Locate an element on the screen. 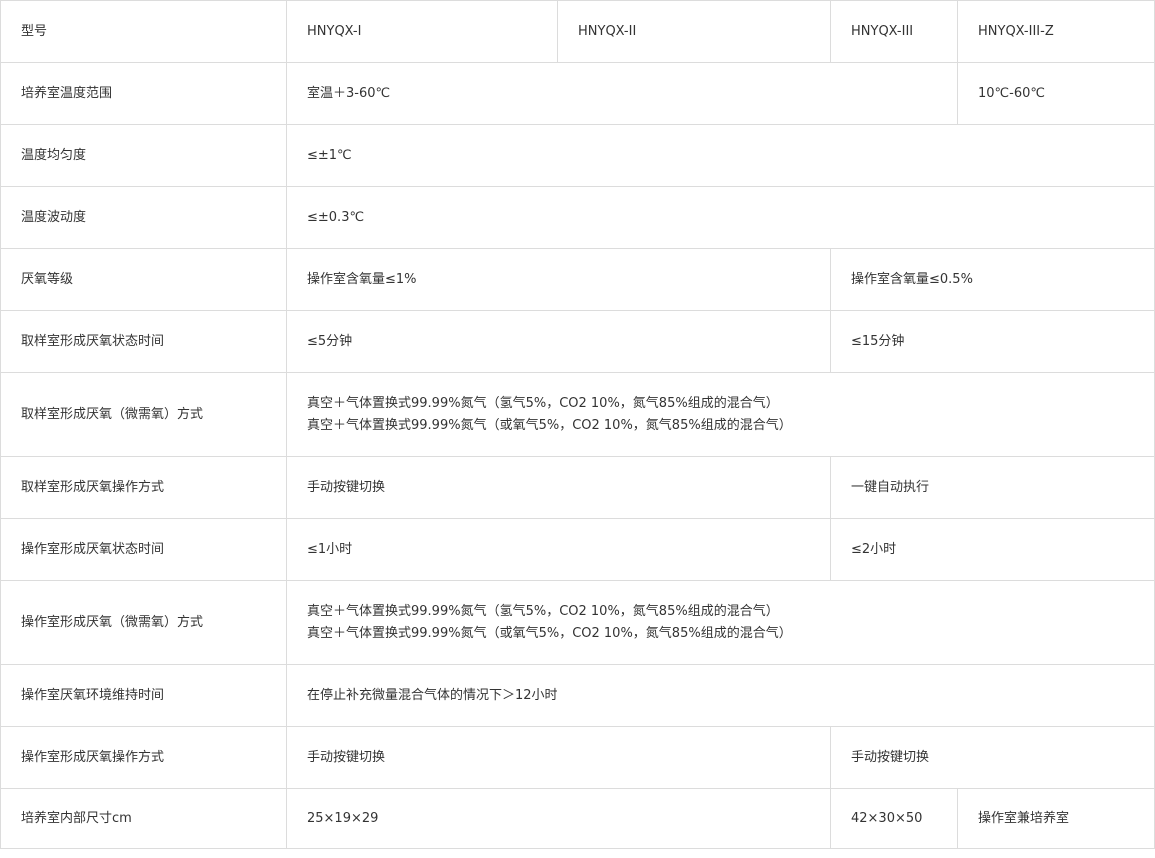 Image resolution: width=1155 pixels, height=858 pixels. row-label: 操作室形成厌氧状态时间 is located at coordinates (143, 549).